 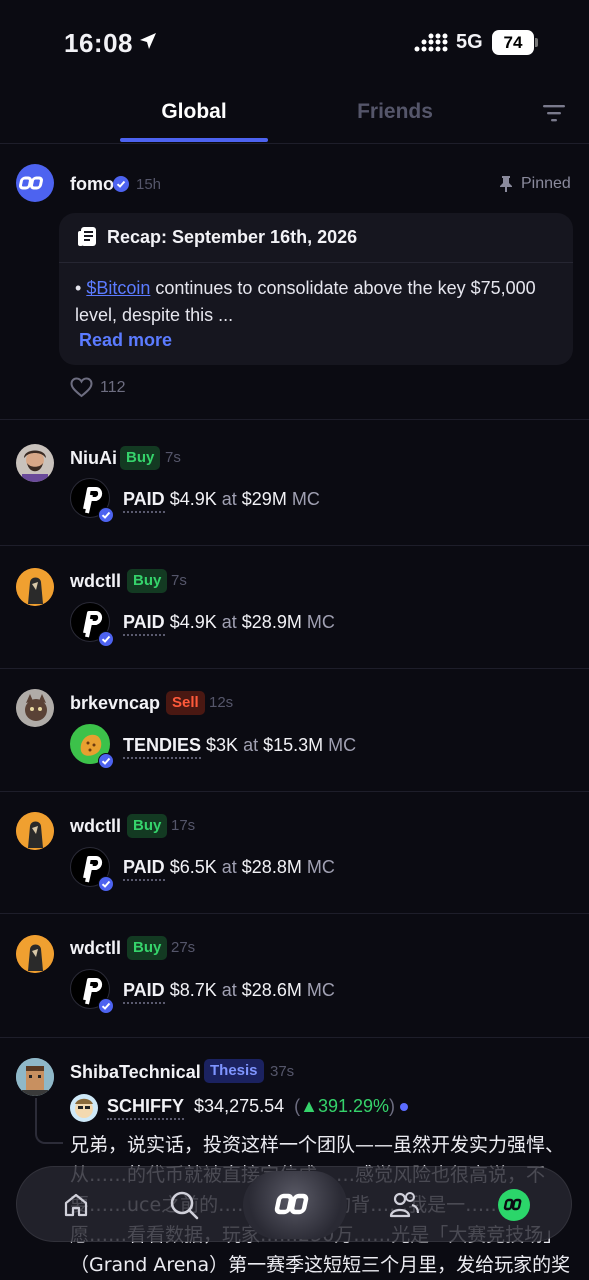 I want to click on token-ticker: SCHIFFY, so click(x=146, y=1108).